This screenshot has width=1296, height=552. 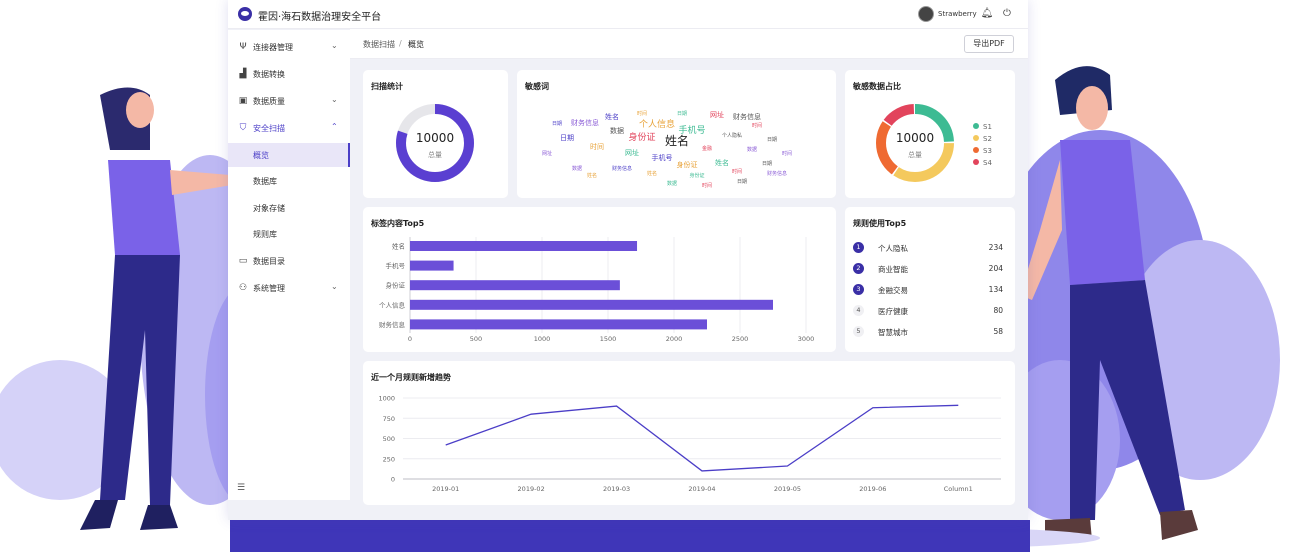 What do you see at coordinates (243, 101) in the screenshot?
I see `folder-gear-icon: ▣` at bounding box center [243, 101].